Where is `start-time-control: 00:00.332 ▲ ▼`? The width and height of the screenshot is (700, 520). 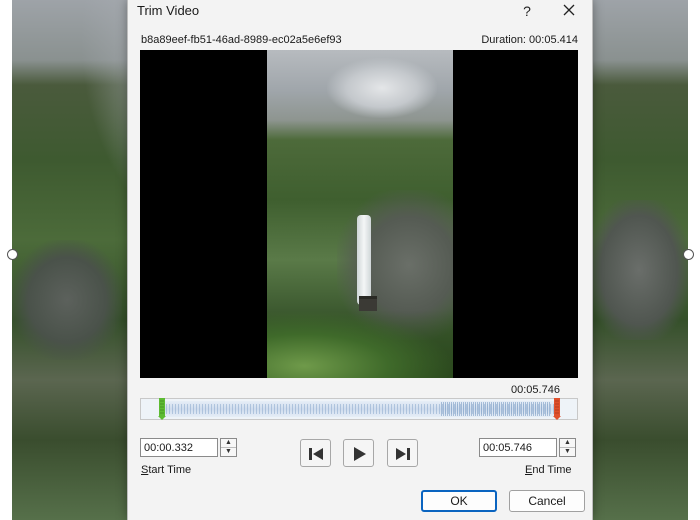 start-time-control: 00:00.332 ▲ ▼ is located at coordinates (190, 448).